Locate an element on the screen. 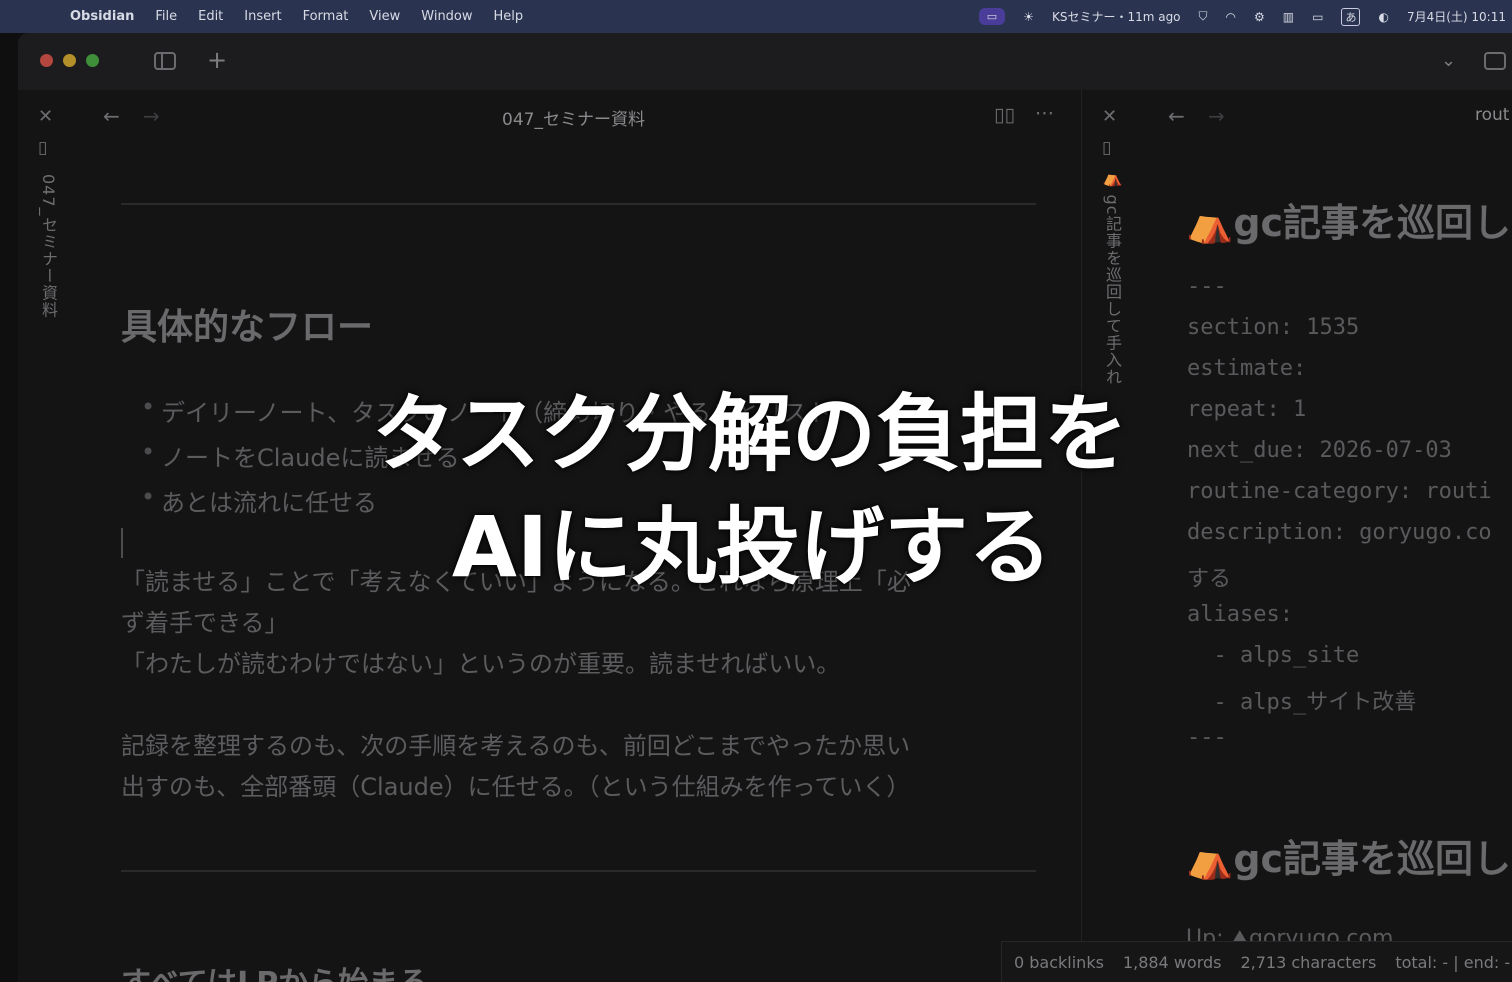  frontmatter-line: estimate: is located at coordinates (1247, 368).